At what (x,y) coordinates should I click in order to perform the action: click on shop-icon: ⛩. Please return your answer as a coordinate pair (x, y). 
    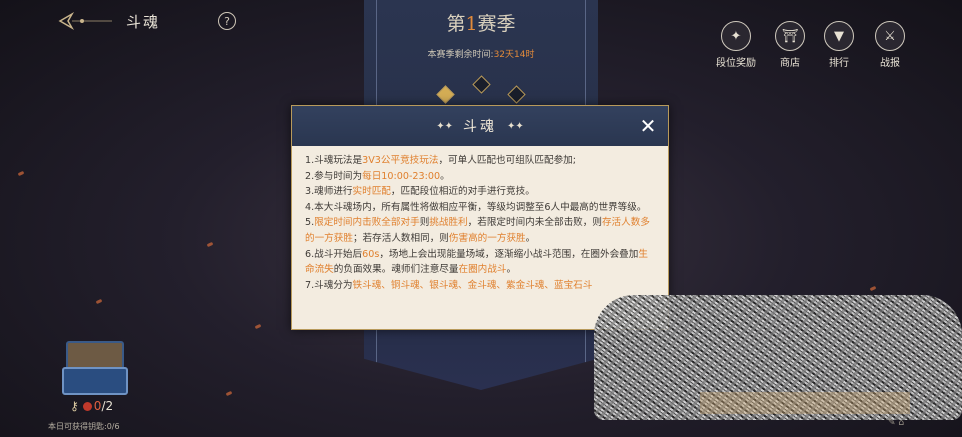
    Looking at the image, I should click on (790, 36).